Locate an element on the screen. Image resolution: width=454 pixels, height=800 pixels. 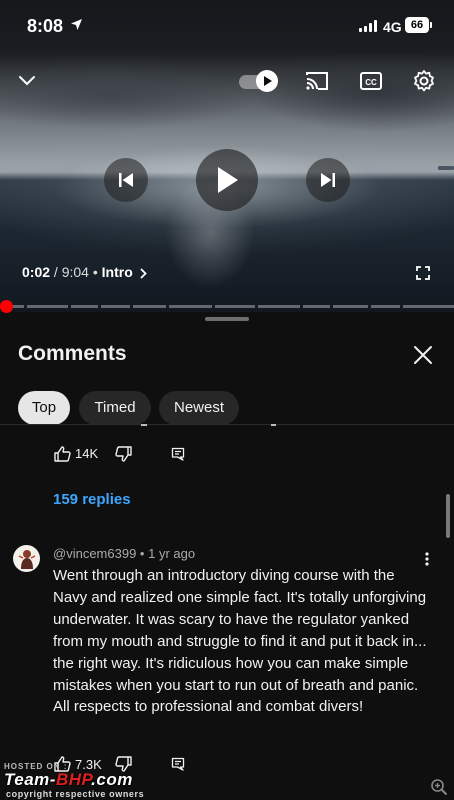
closed-captions-icon: CC is located at coordinates (371, 81).